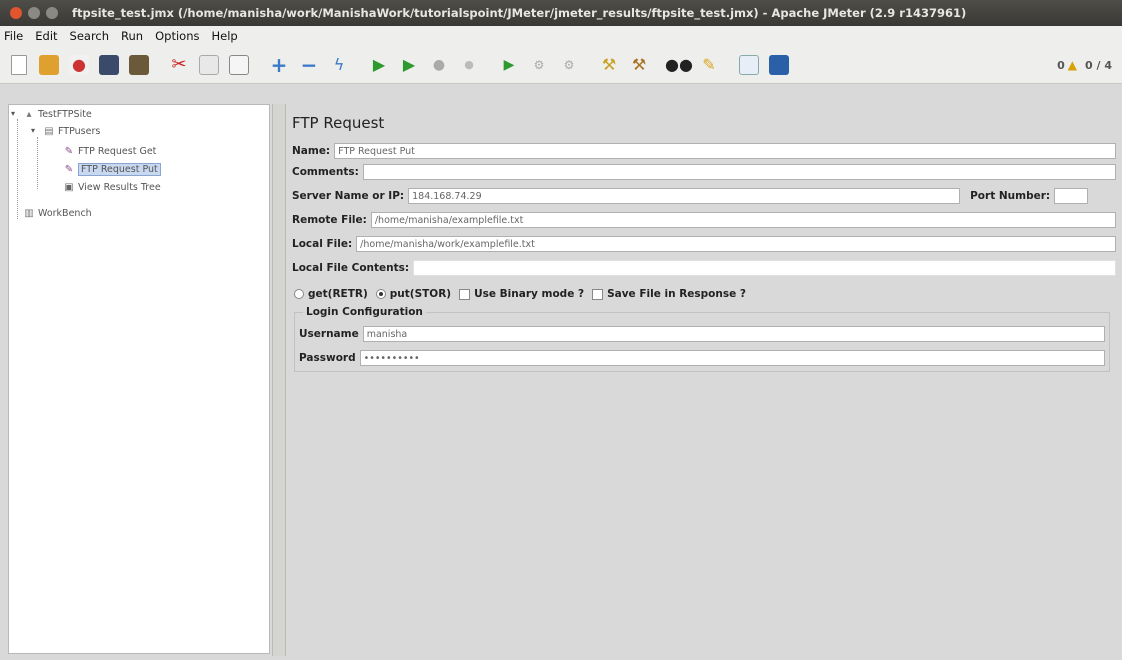 The image size is (1122, 660). I want to click on local-file-input: /home/manisha/work/examplefile.txt, so click(736, 244).